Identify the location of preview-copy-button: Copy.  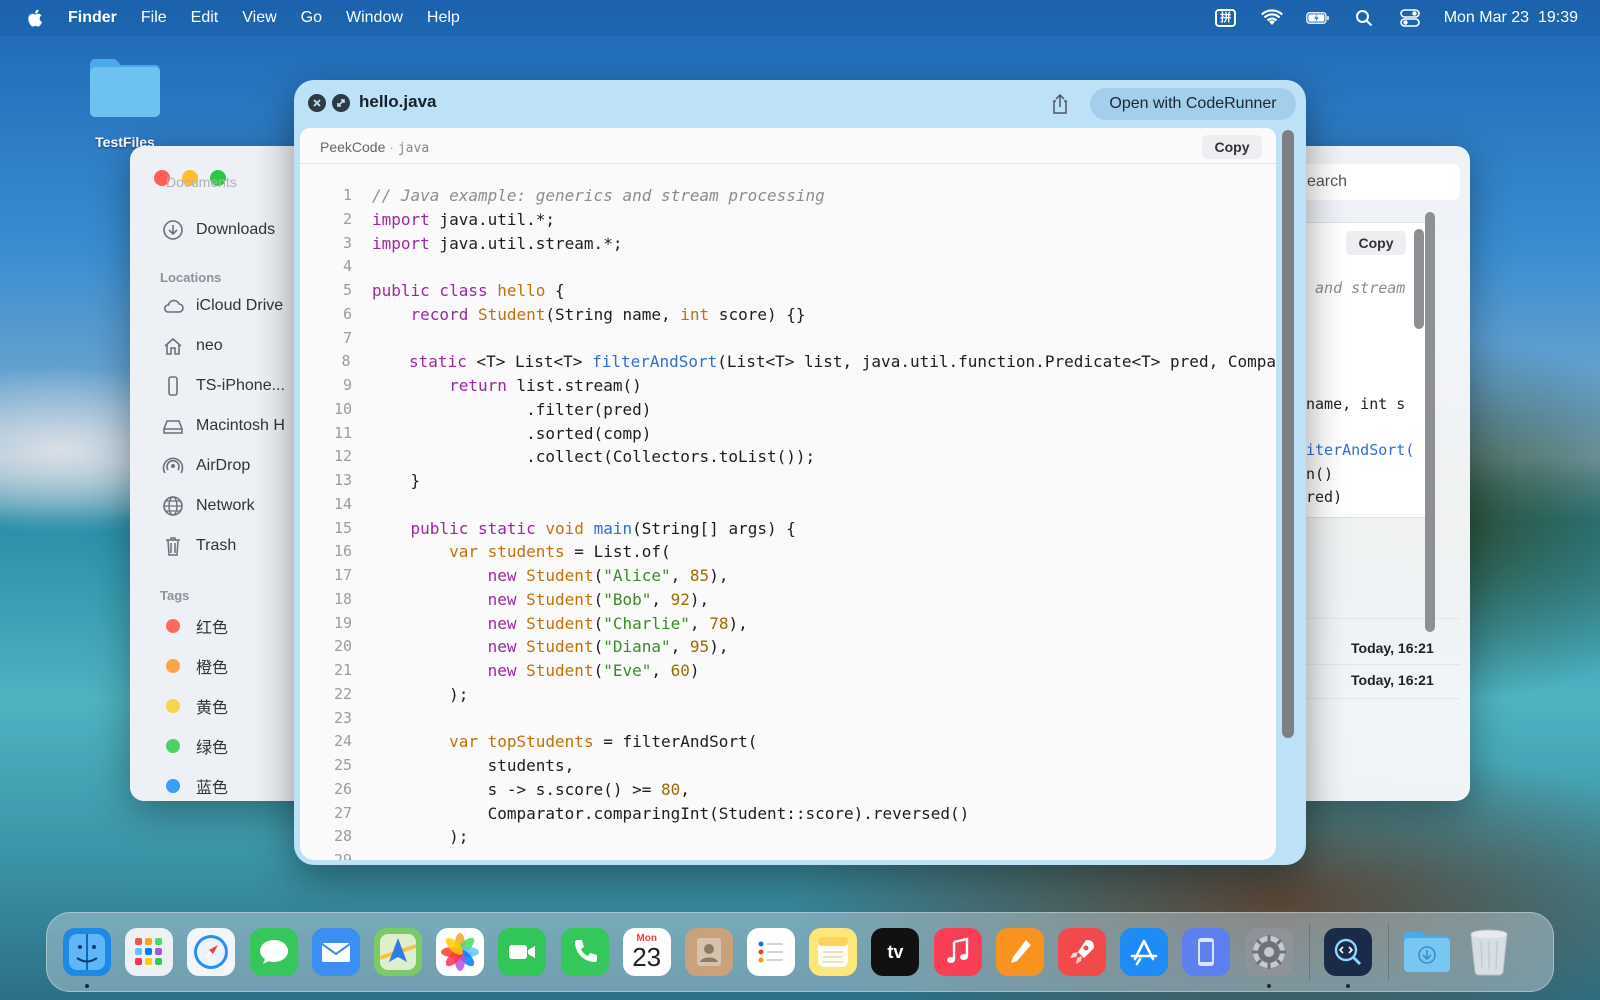
(1376, 243).